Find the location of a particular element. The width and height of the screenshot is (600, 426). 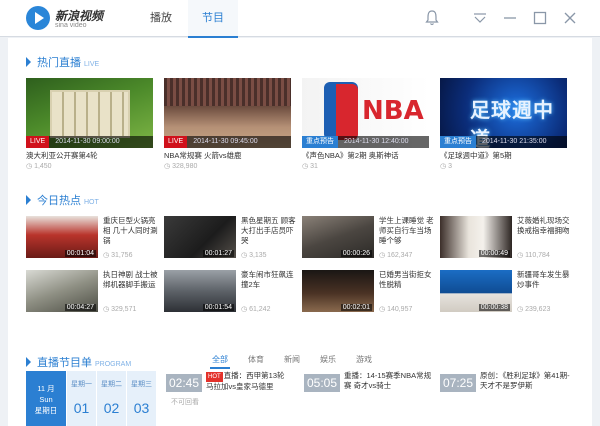

view-count: ◷ 31 is located at coordinates (310, 166).